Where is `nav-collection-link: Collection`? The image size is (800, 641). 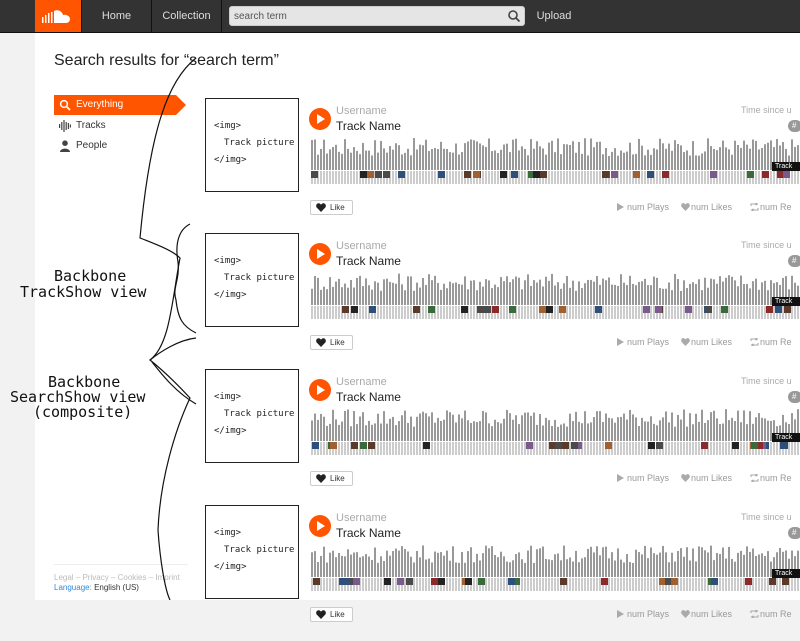 nav-collection-link: Collection is located at coordinates (186, 16).